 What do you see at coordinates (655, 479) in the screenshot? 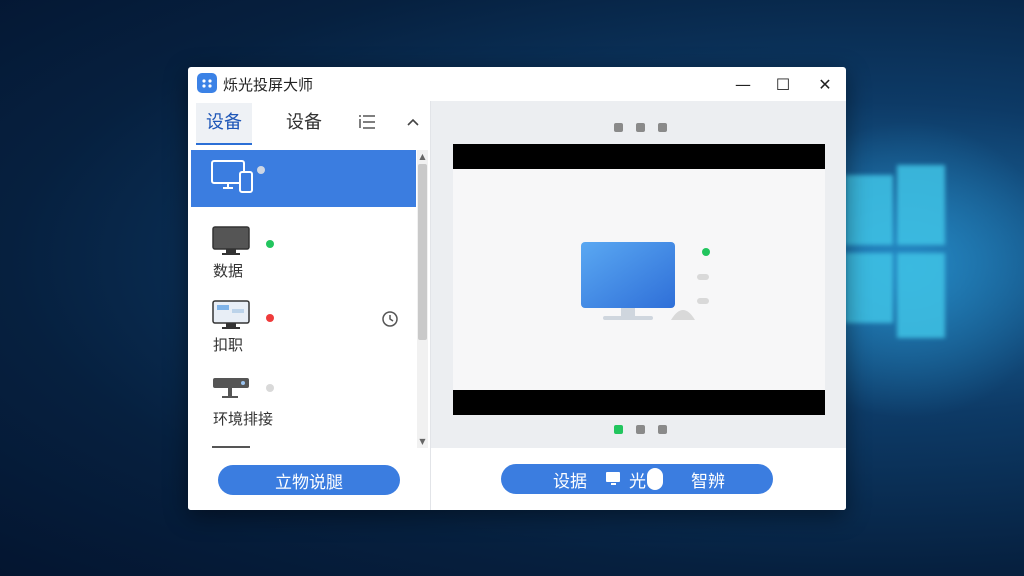
I see `mouse-icon` at bounding box center [655, 479].